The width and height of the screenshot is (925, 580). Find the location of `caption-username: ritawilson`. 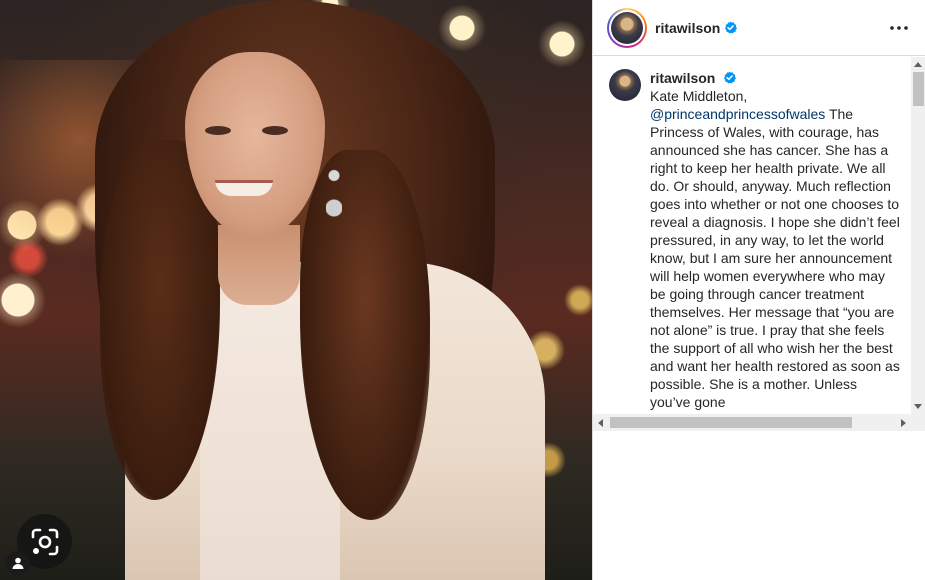

caption-username: ritawilson is located at coordinates (682, 78).